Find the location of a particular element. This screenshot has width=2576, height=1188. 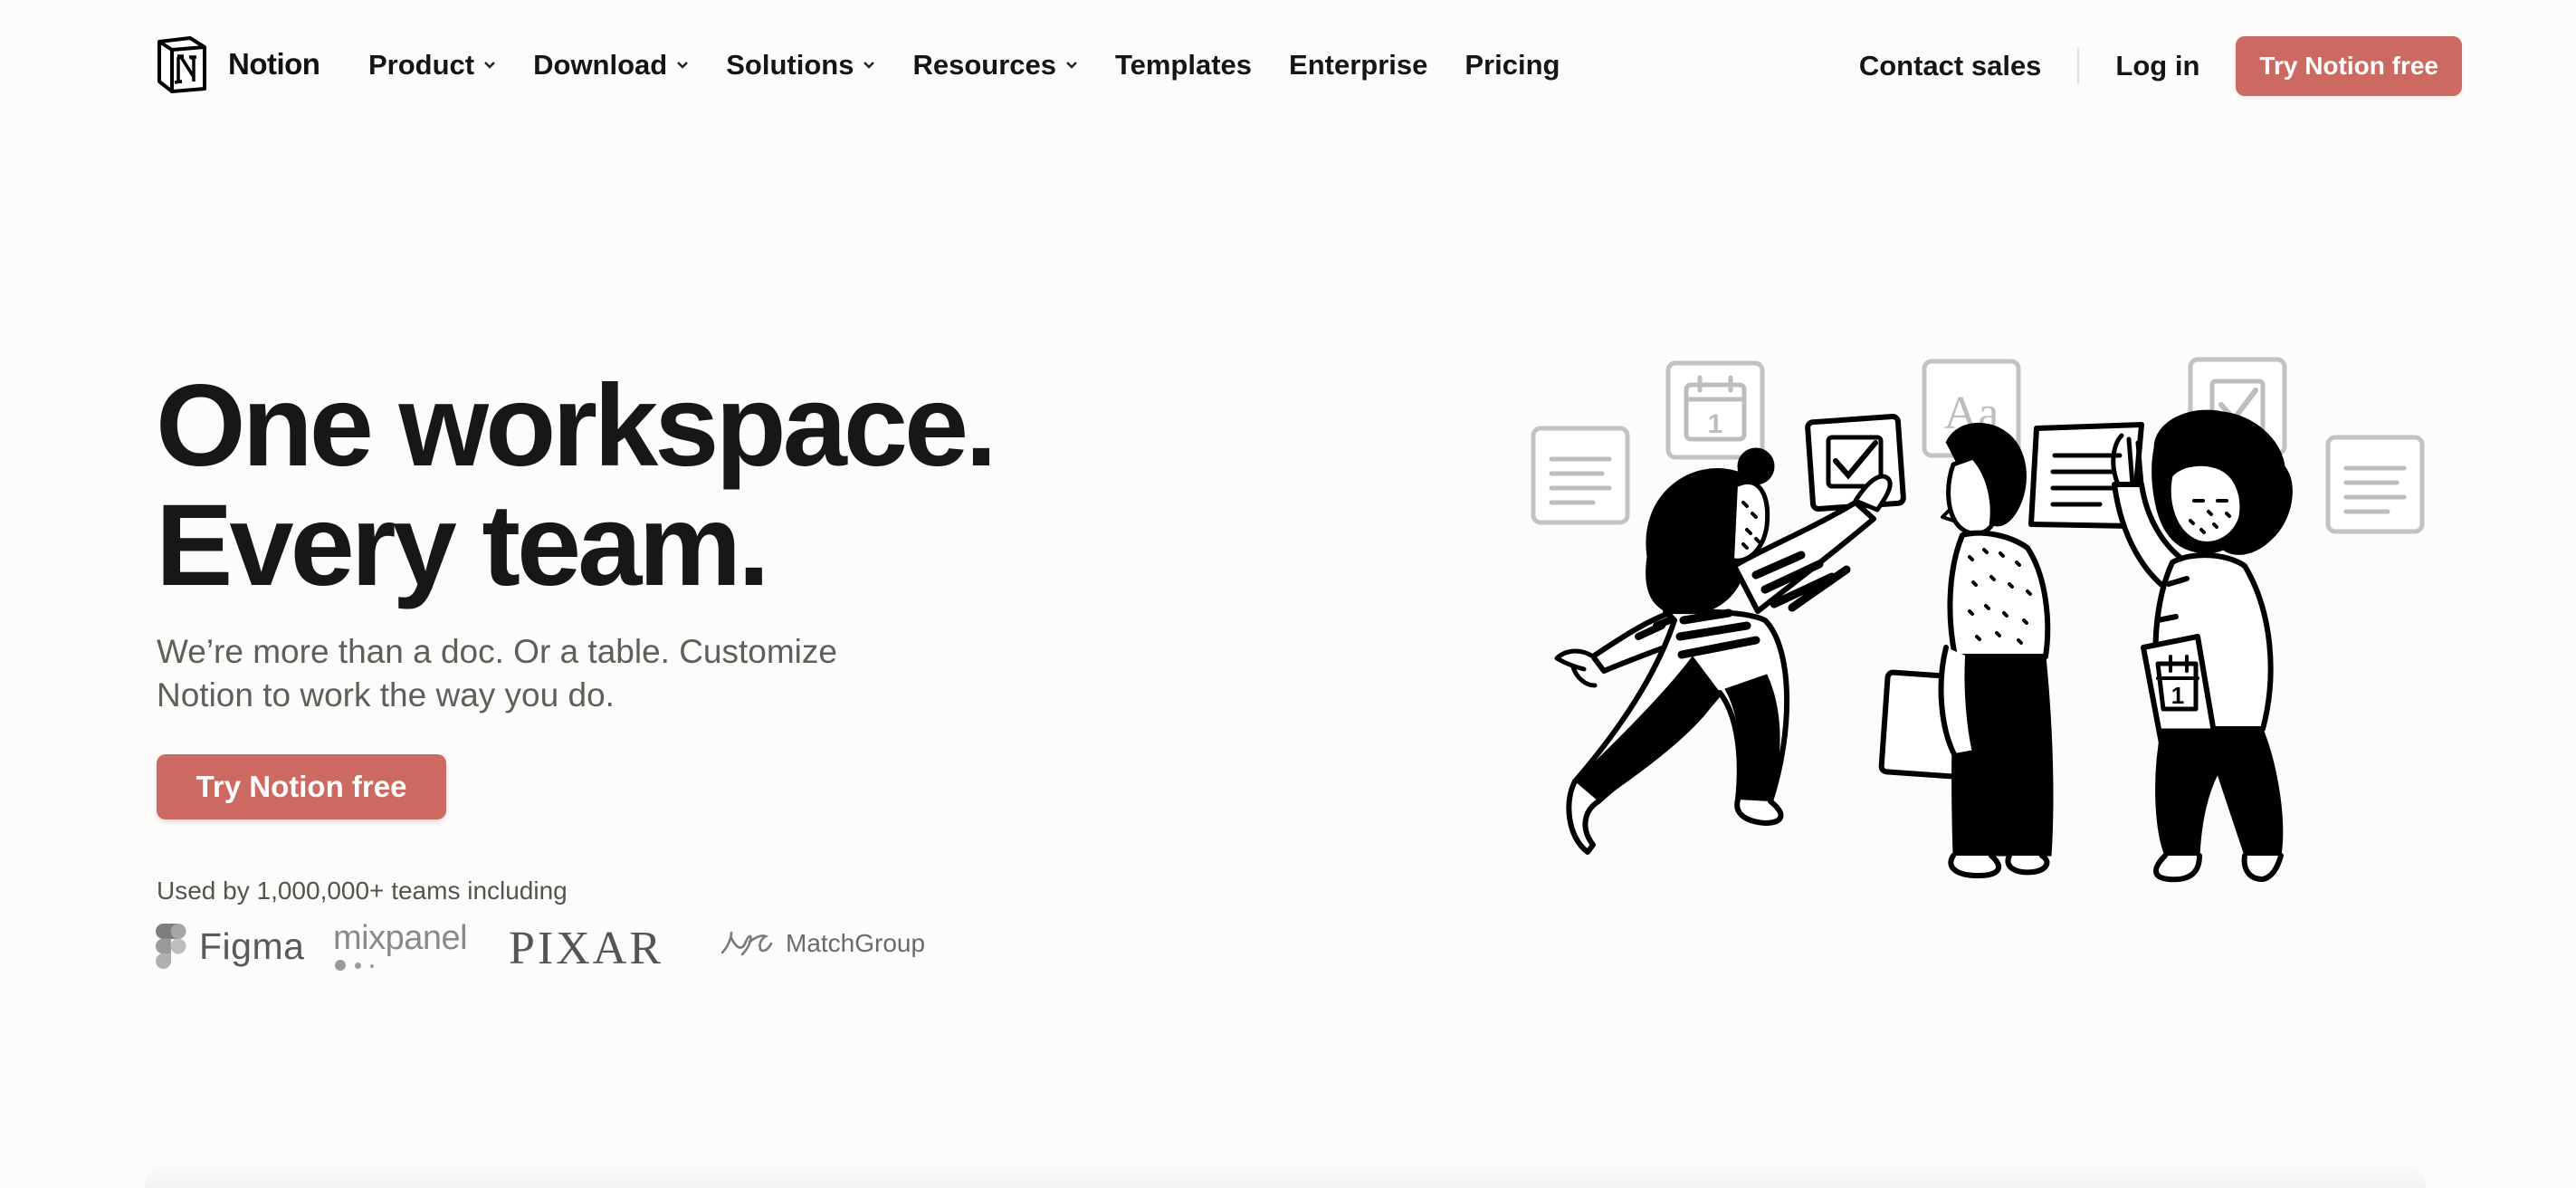

nav-item-label: Download is located at coordinates (601, 65).